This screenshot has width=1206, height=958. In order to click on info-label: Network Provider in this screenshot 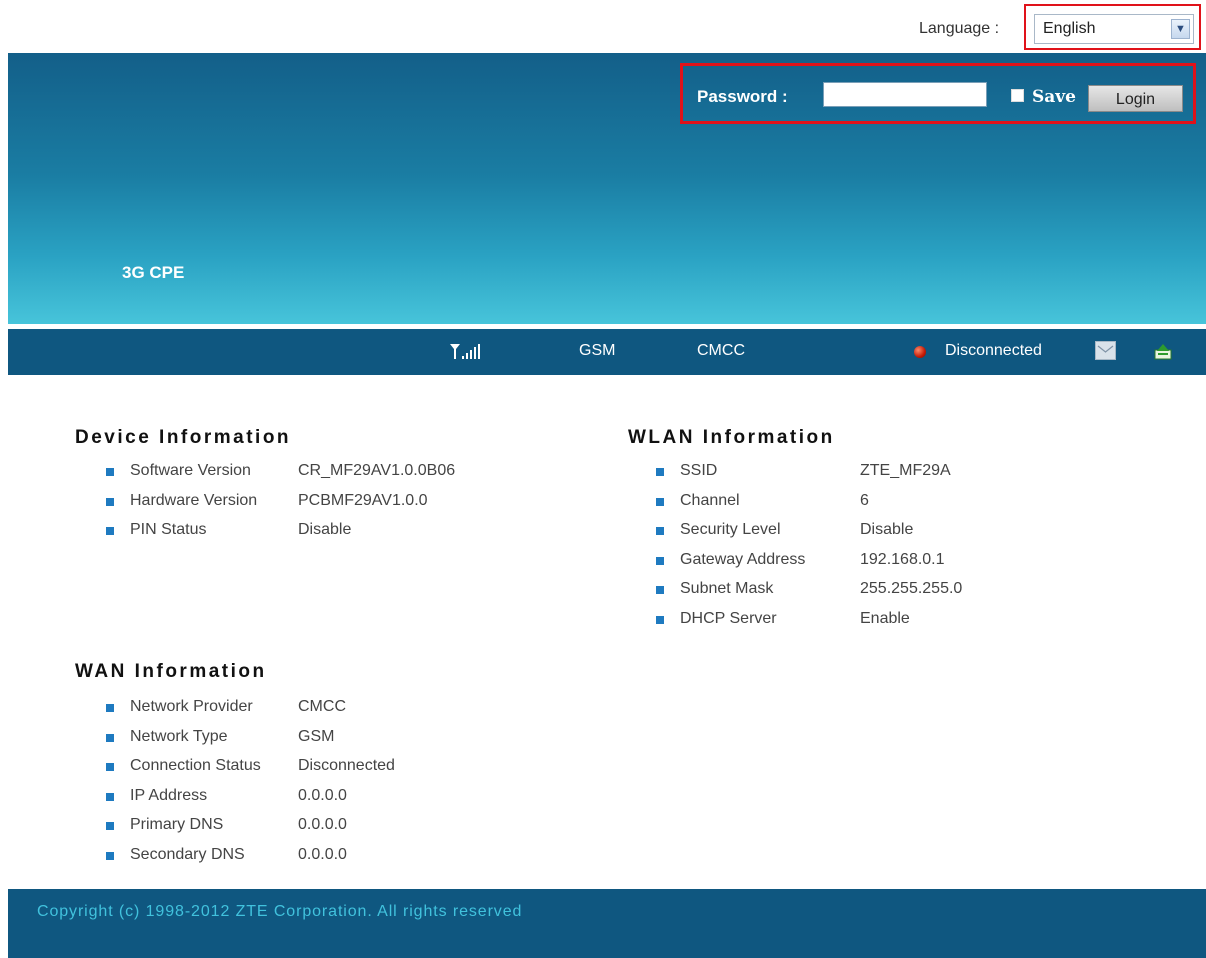, I will do `click(191, 706)`.